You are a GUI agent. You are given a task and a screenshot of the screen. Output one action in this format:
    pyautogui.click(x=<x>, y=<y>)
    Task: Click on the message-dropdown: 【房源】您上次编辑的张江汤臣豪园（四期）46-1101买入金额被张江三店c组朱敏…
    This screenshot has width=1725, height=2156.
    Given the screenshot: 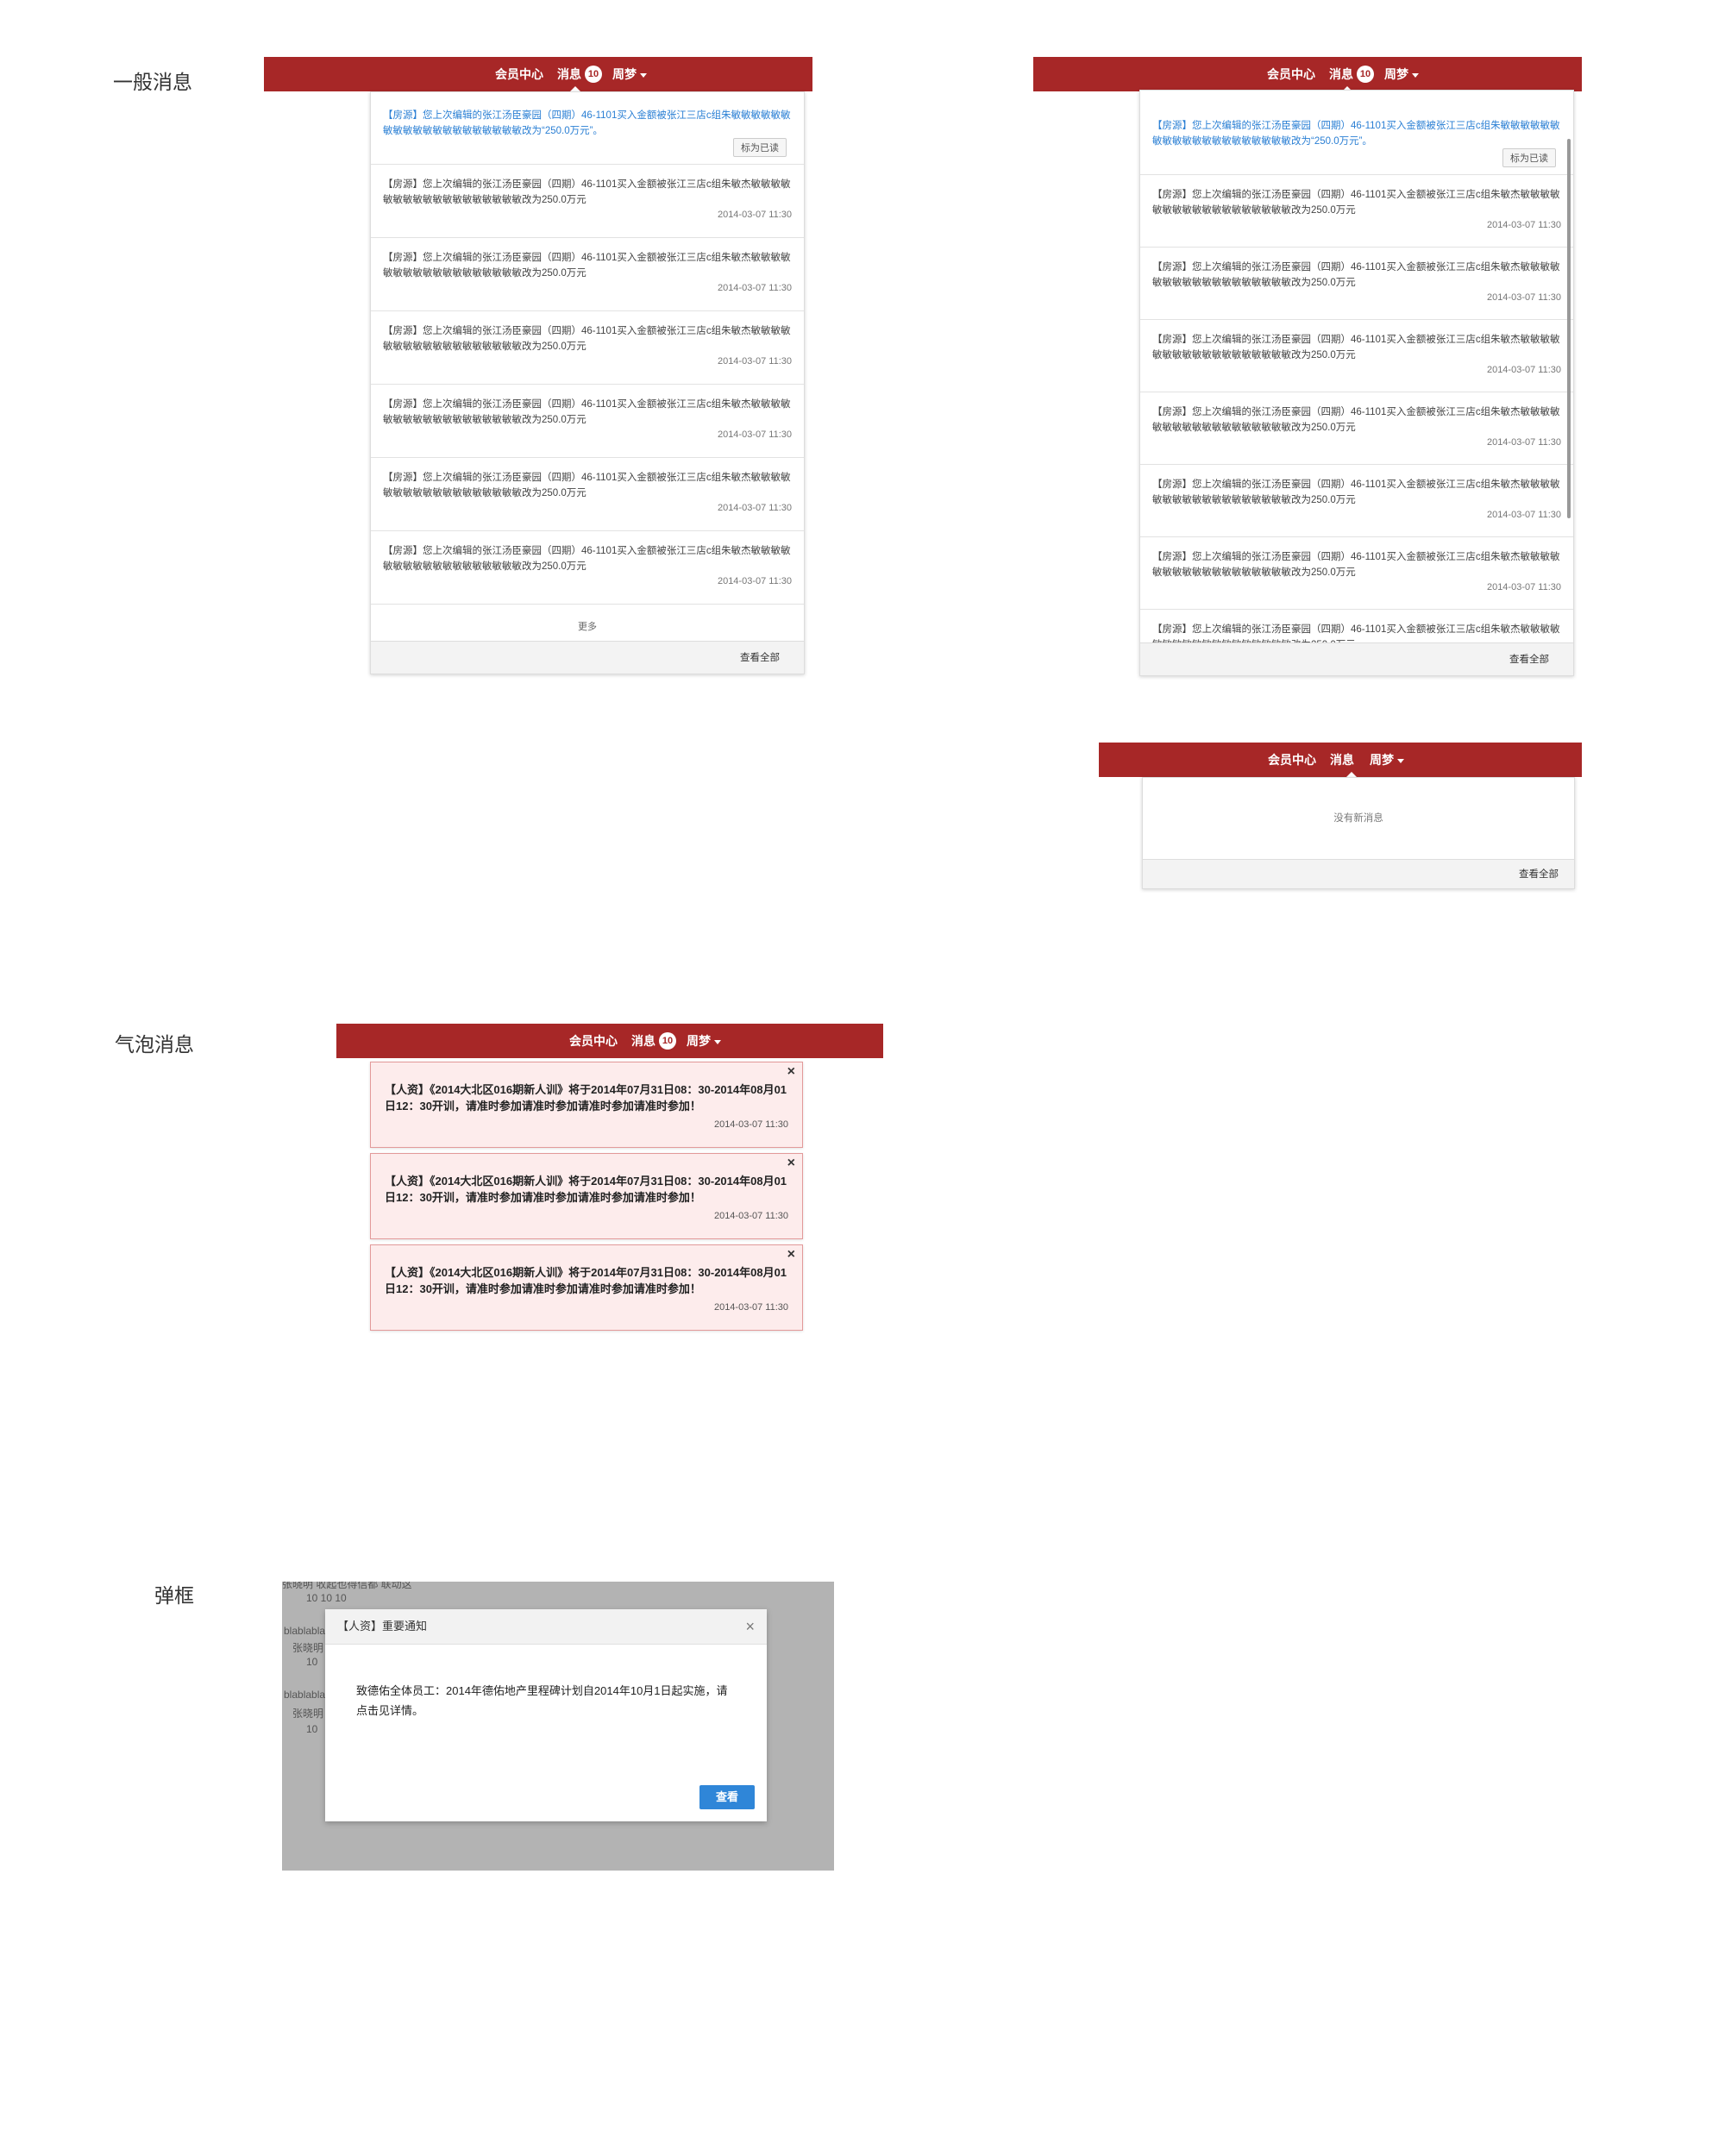 What is the action you would take?
    pyautogui.click(x=588, y=382)
    